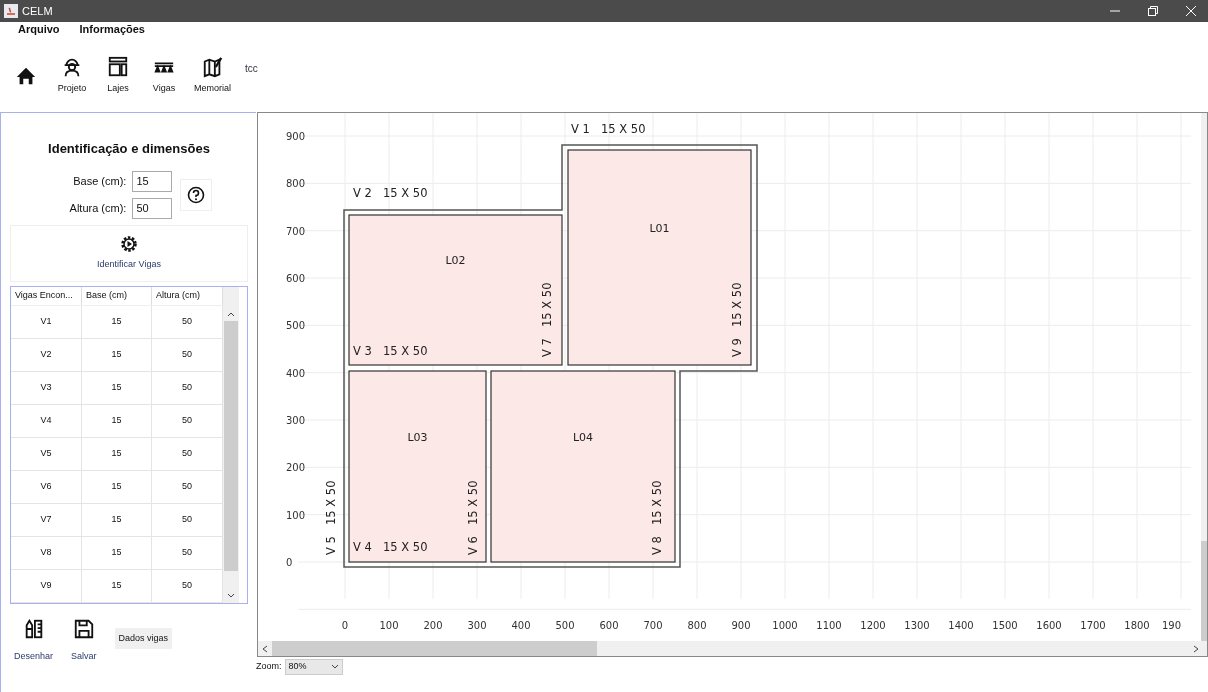 This screenshot has width=1208, height=692. Describe the element at coordinates (72, 74) in the screenshot. I see `toolbar-button: Projeto` at that location.